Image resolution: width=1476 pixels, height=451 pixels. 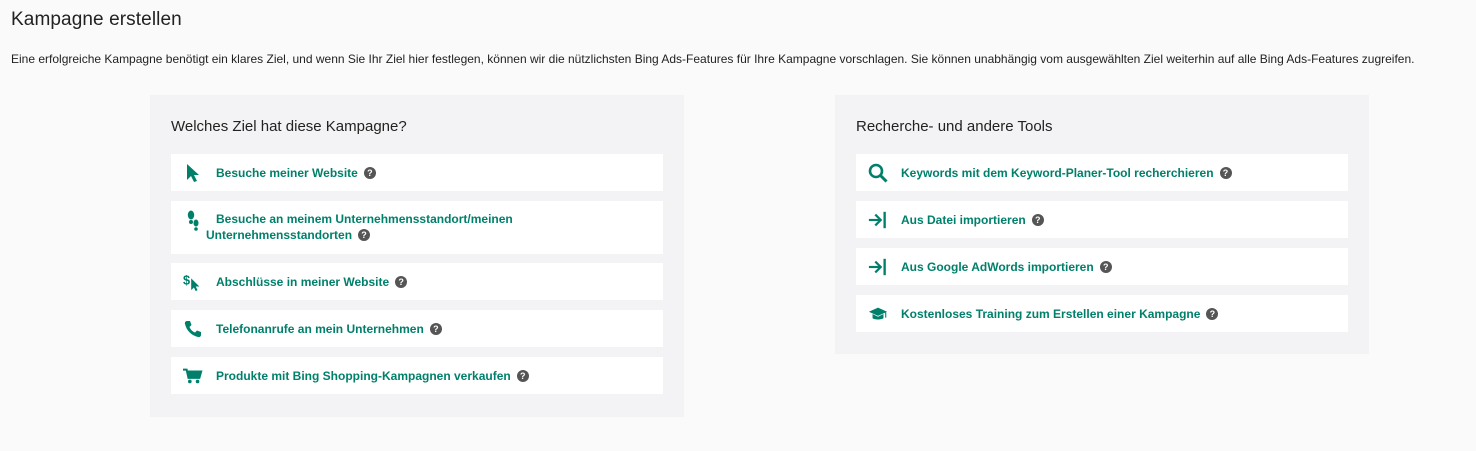 I want to click on tools-panel-title: Recherche- und andere Tools, so click(x=954, y=126).